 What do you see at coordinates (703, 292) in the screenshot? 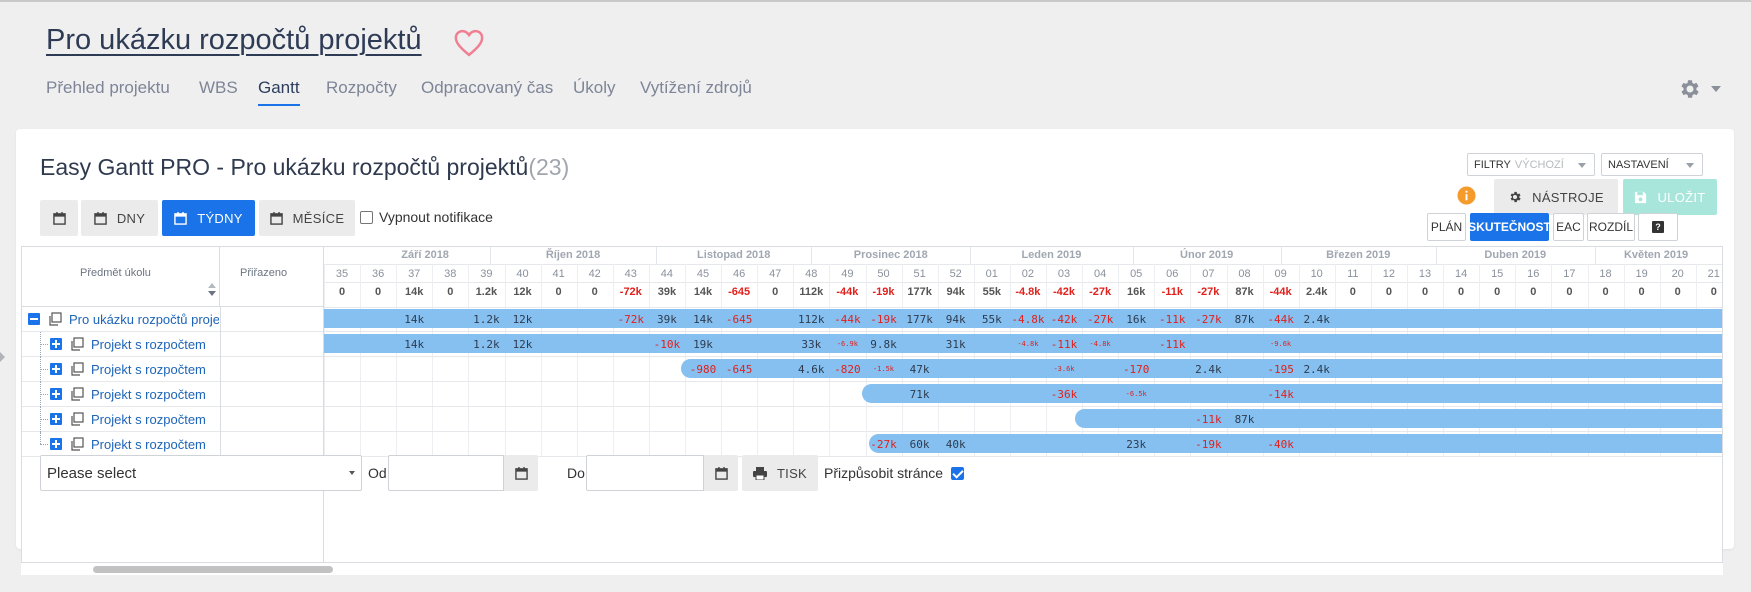
I see `week-total: 14k` at bounding box center [703, 292].